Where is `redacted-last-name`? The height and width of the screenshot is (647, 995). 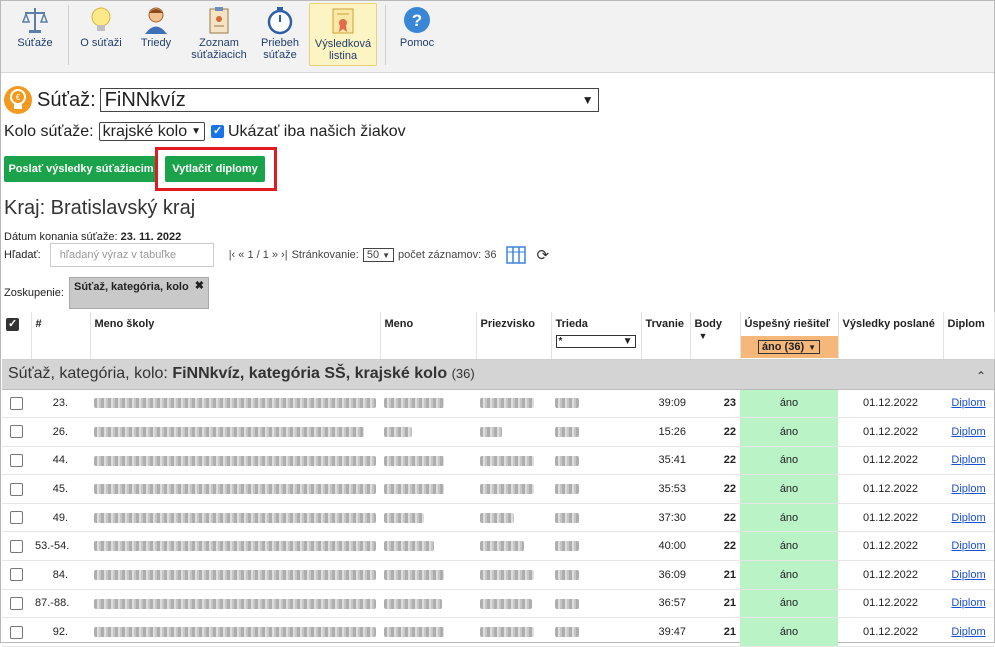 redacted-last-name is located at coordinates (507, 489).